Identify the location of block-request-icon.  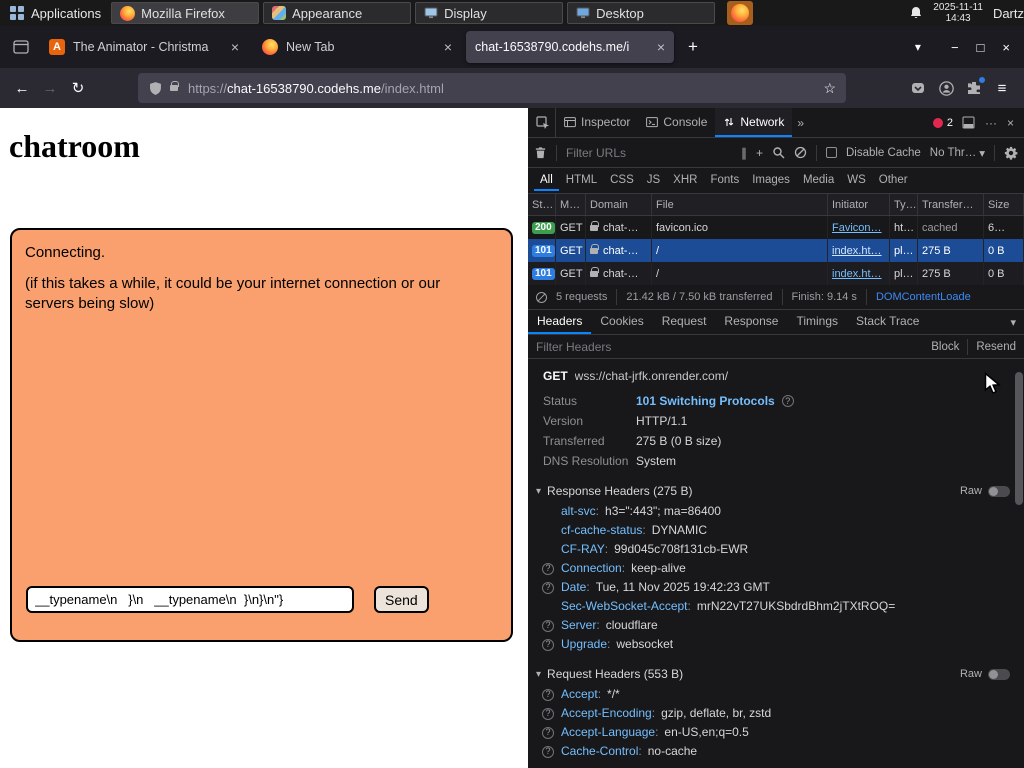
(800, 152).